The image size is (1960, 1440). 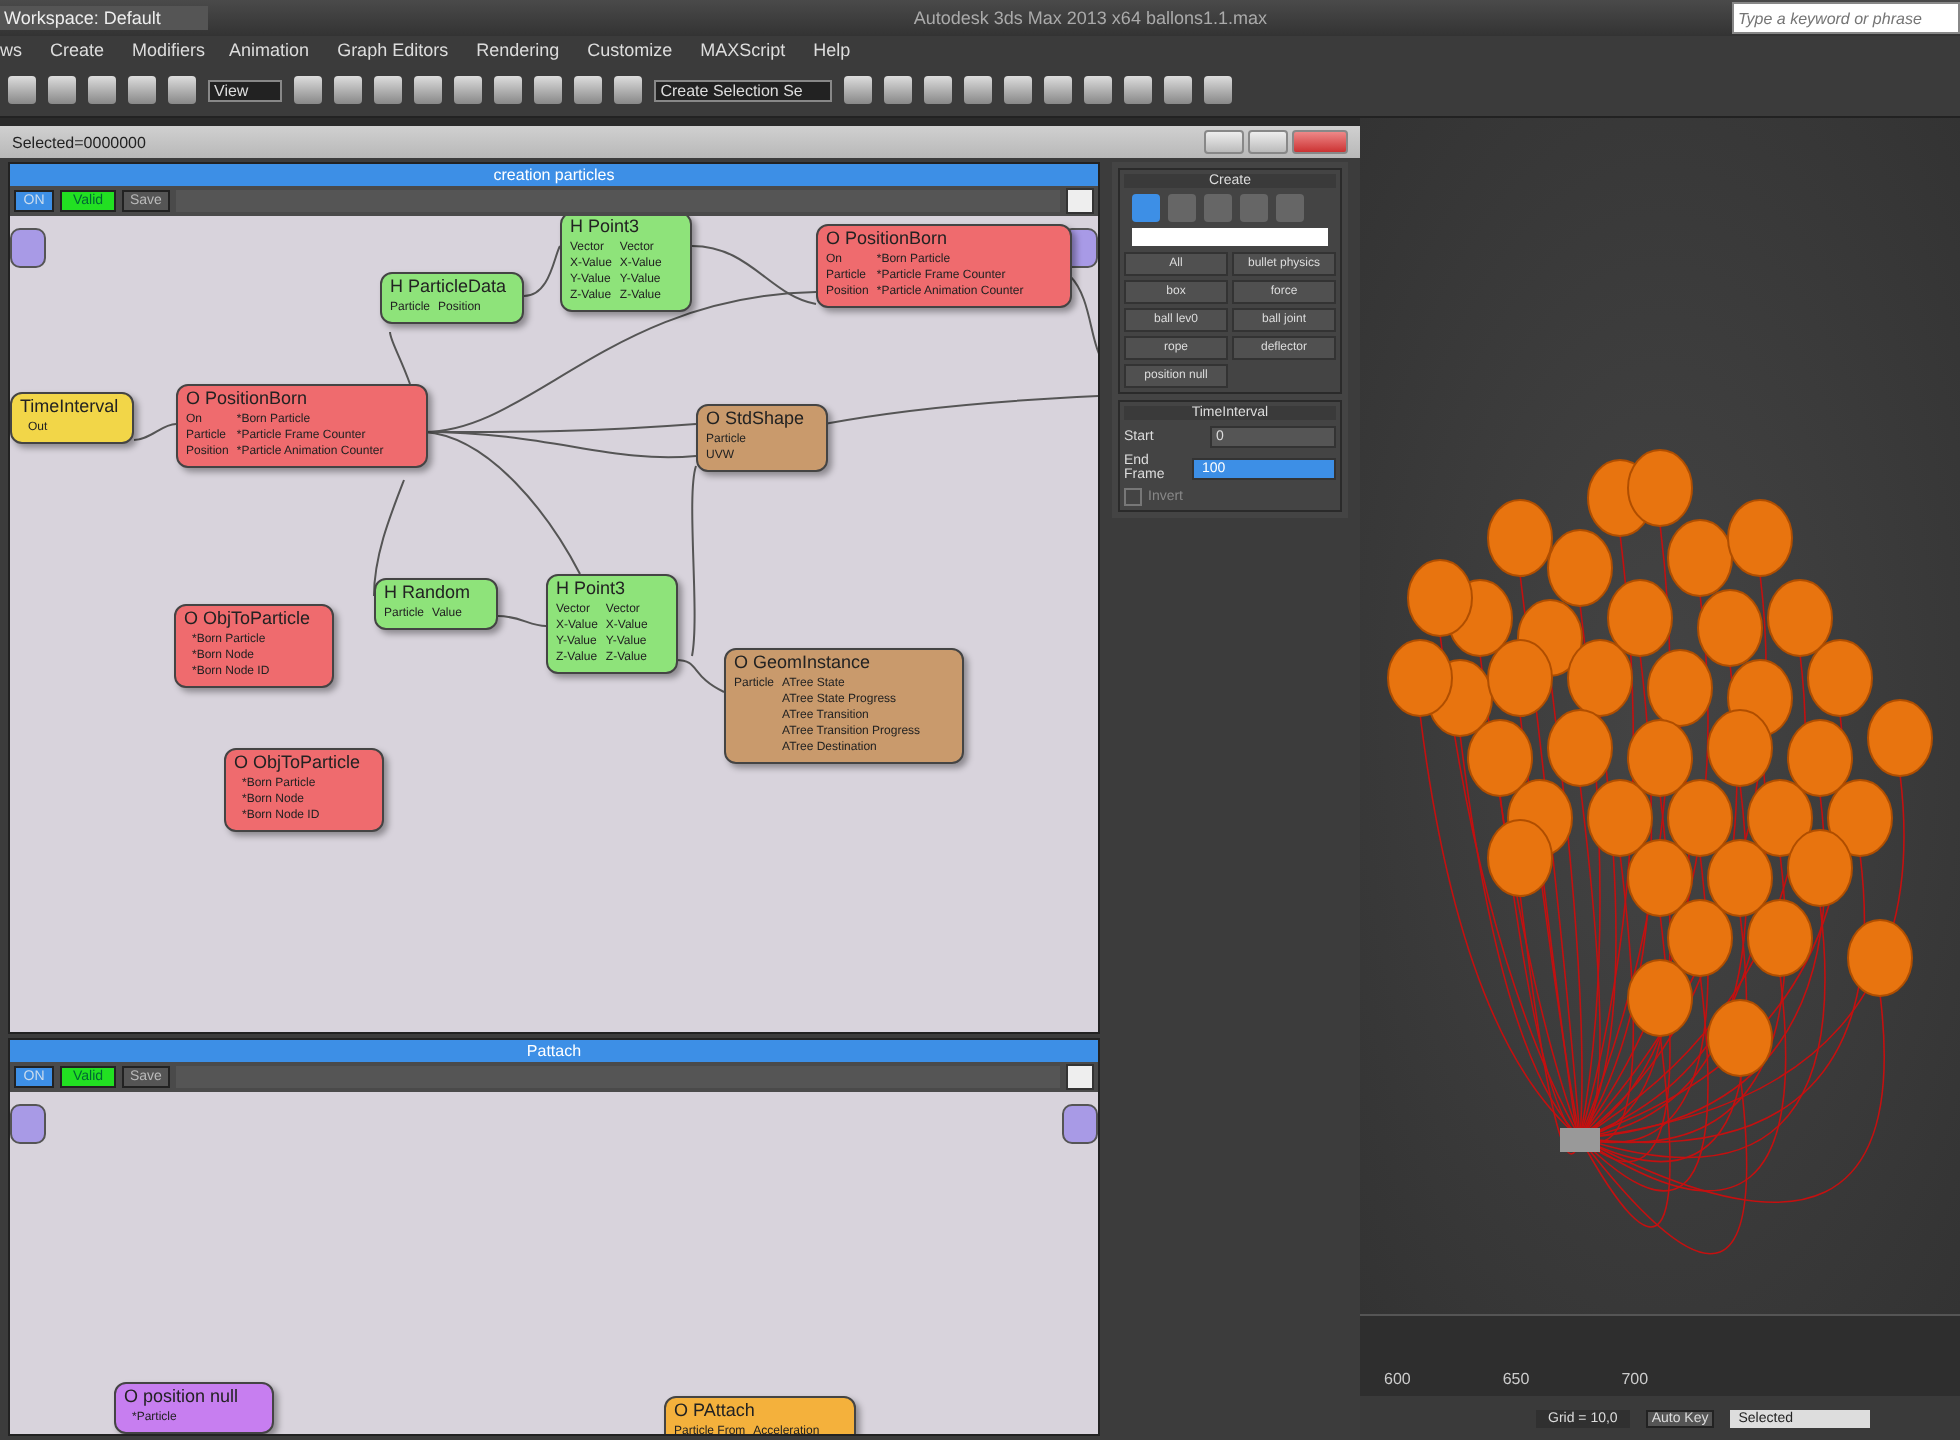 What do you see at coordinates (70, 406) in the screenshot?
I see `node-title: TimeInterval` at bounding box center [70, 406].